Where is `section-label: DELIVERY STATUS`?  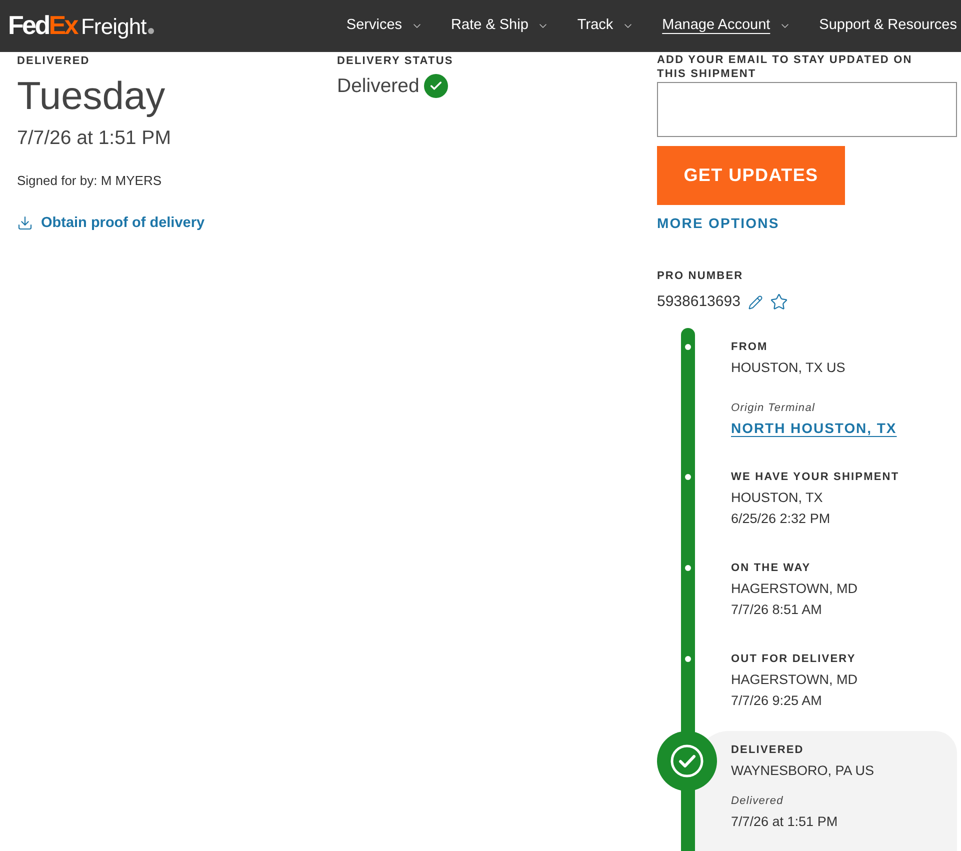
section-label: DELIVERY STATUS is located at coordinates (395, 61).